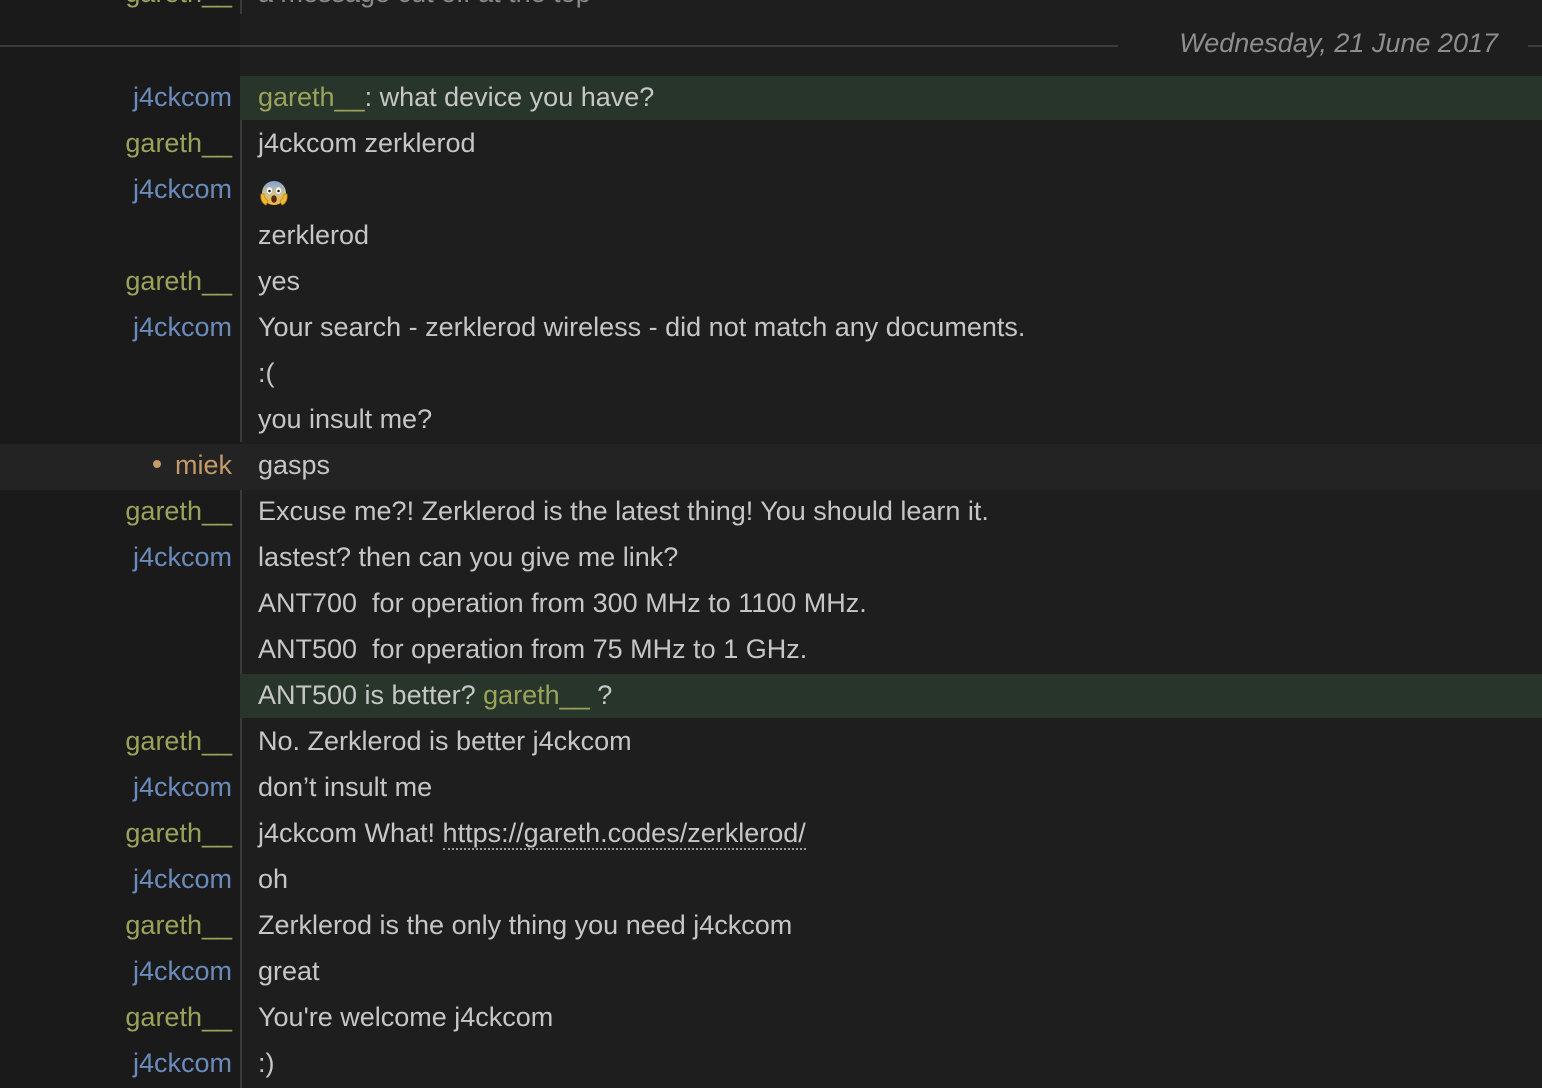 The width and height of the screenshot is (1542, 1088). What do you see at coordinates (624, 834) in the screenshot?
I see `url-link: https://gareth.codes/zerklerod/` at bounding box center [624, 834].